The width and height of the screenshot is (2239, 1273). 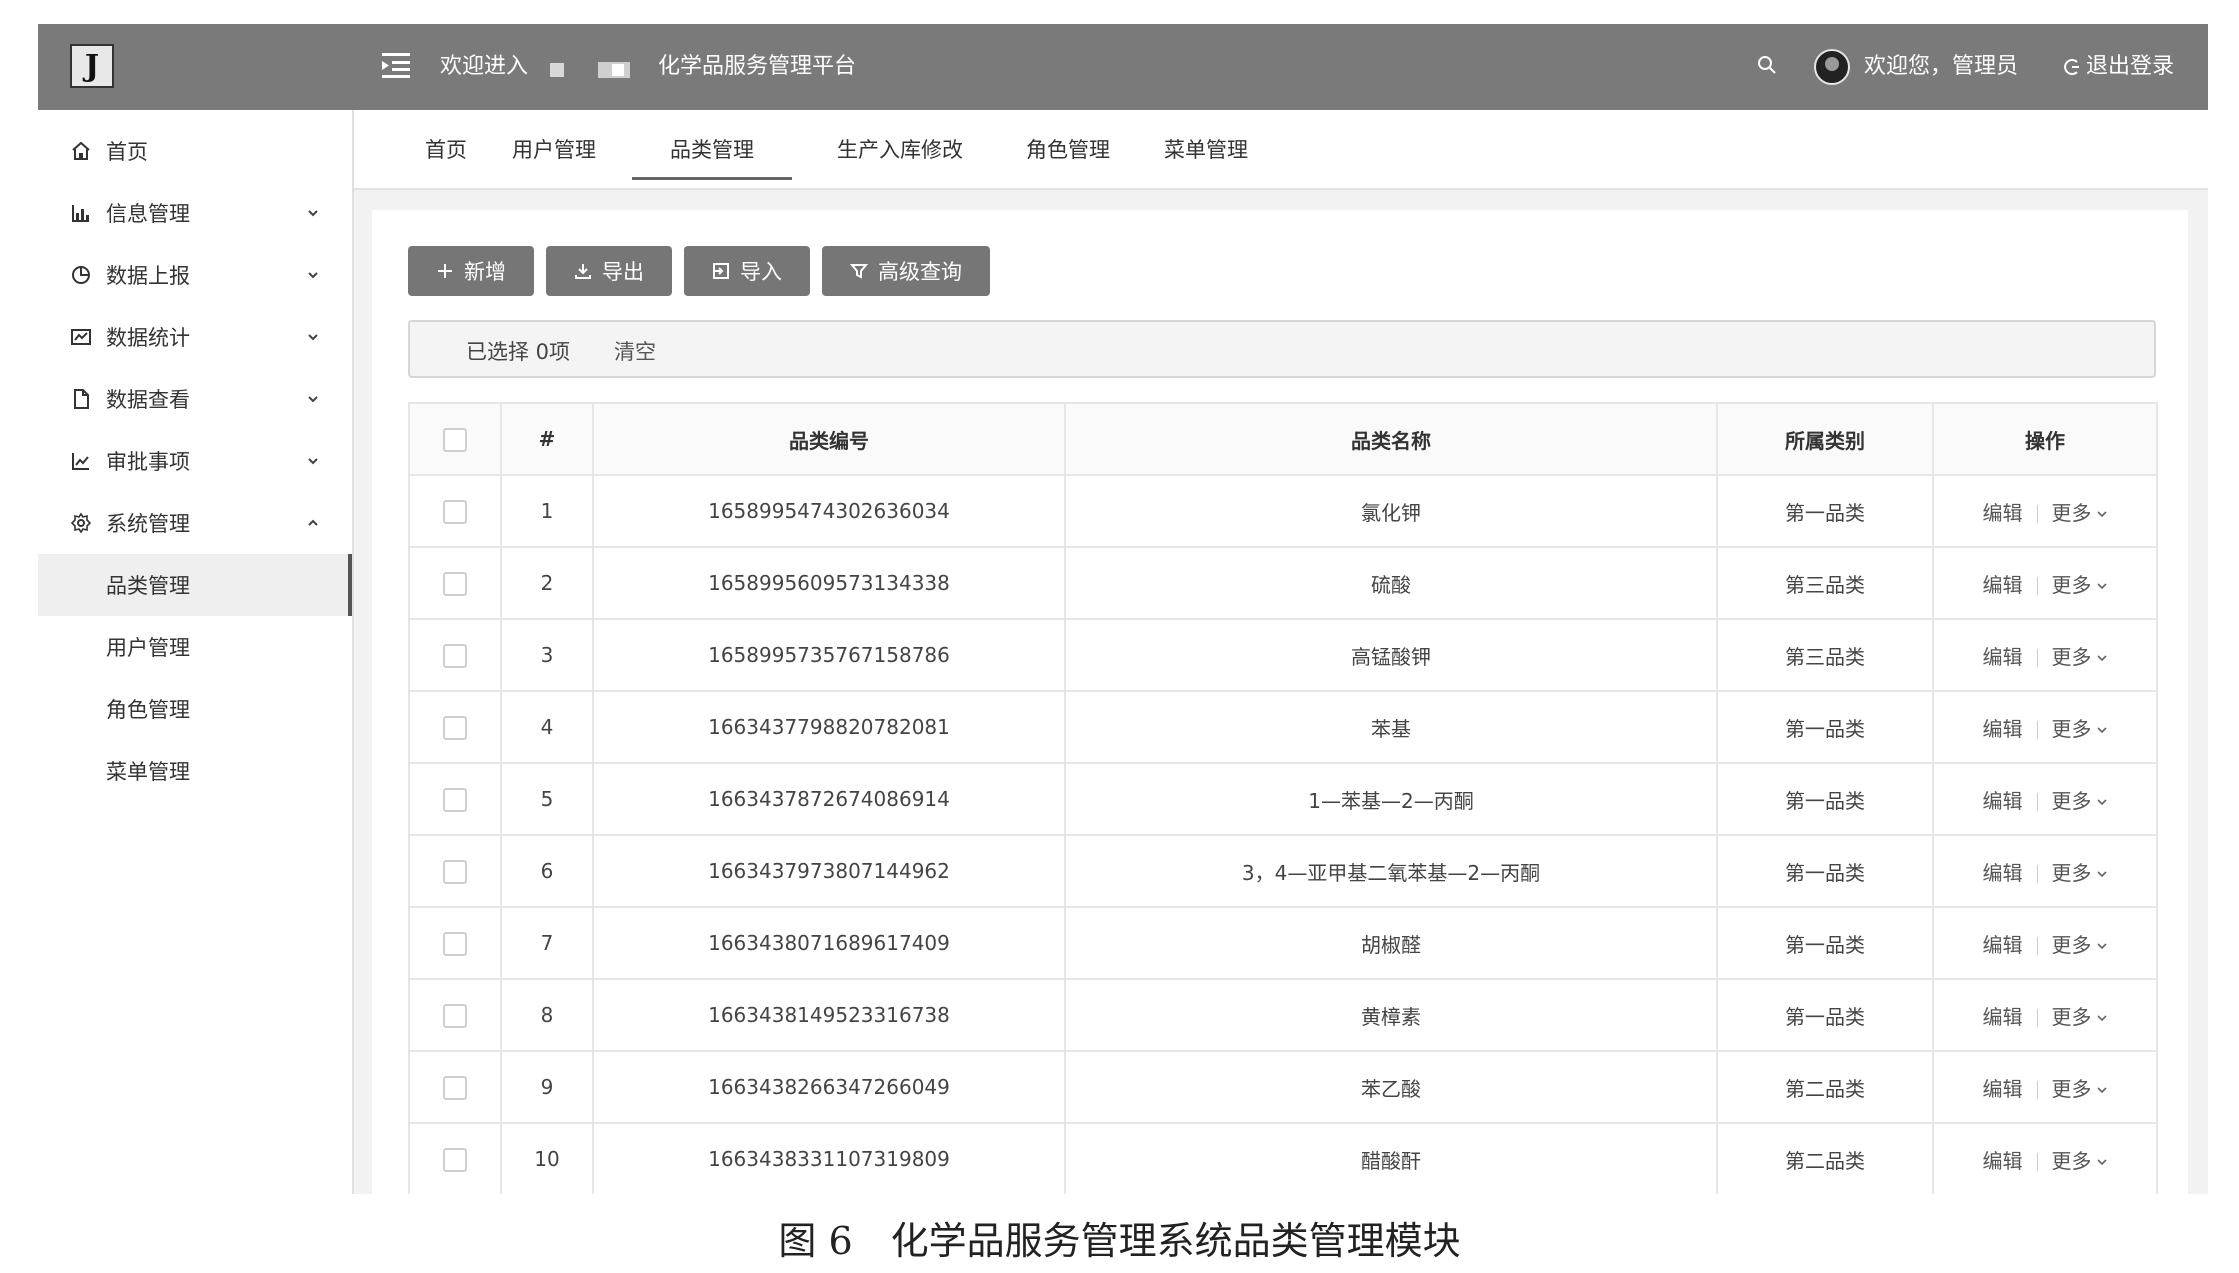 What do you see at coordinates (195, 523) in the screenshot?
I see `sidebar-item-system-management: 系统管理` at bounding box center [195, 523].